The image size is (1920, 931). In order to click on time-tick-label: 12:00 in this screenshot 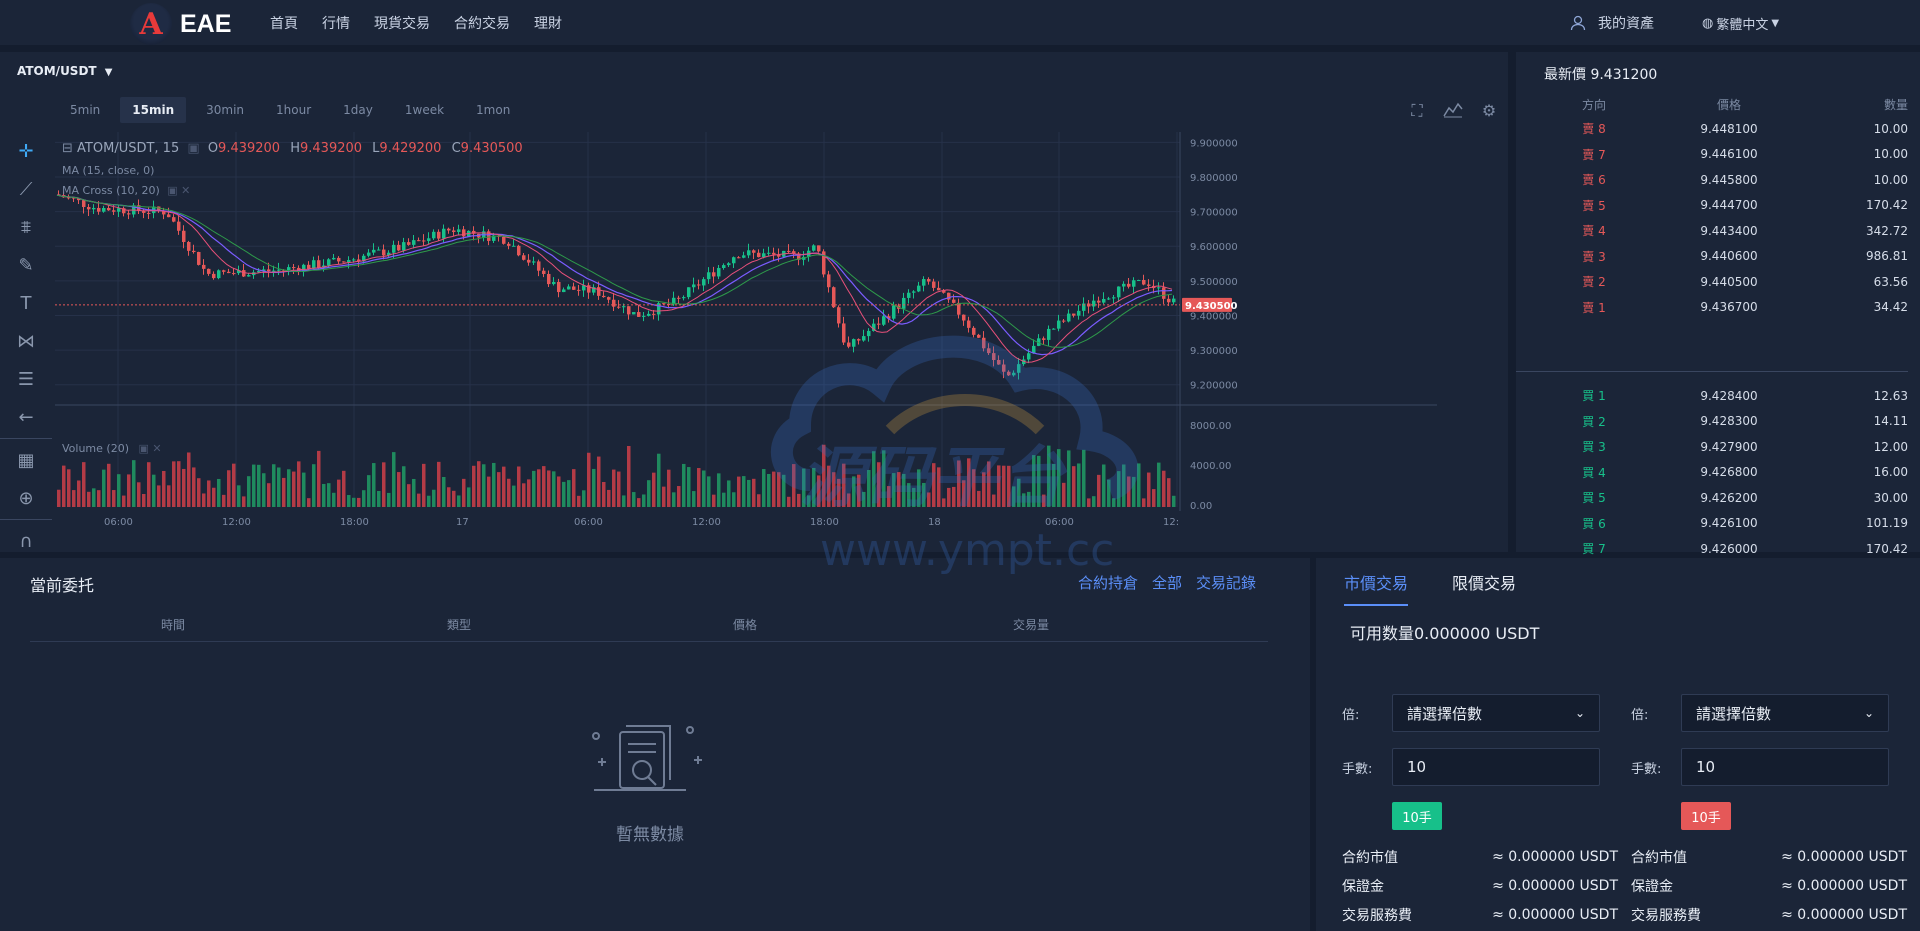, I will do `click(706, 522)`.